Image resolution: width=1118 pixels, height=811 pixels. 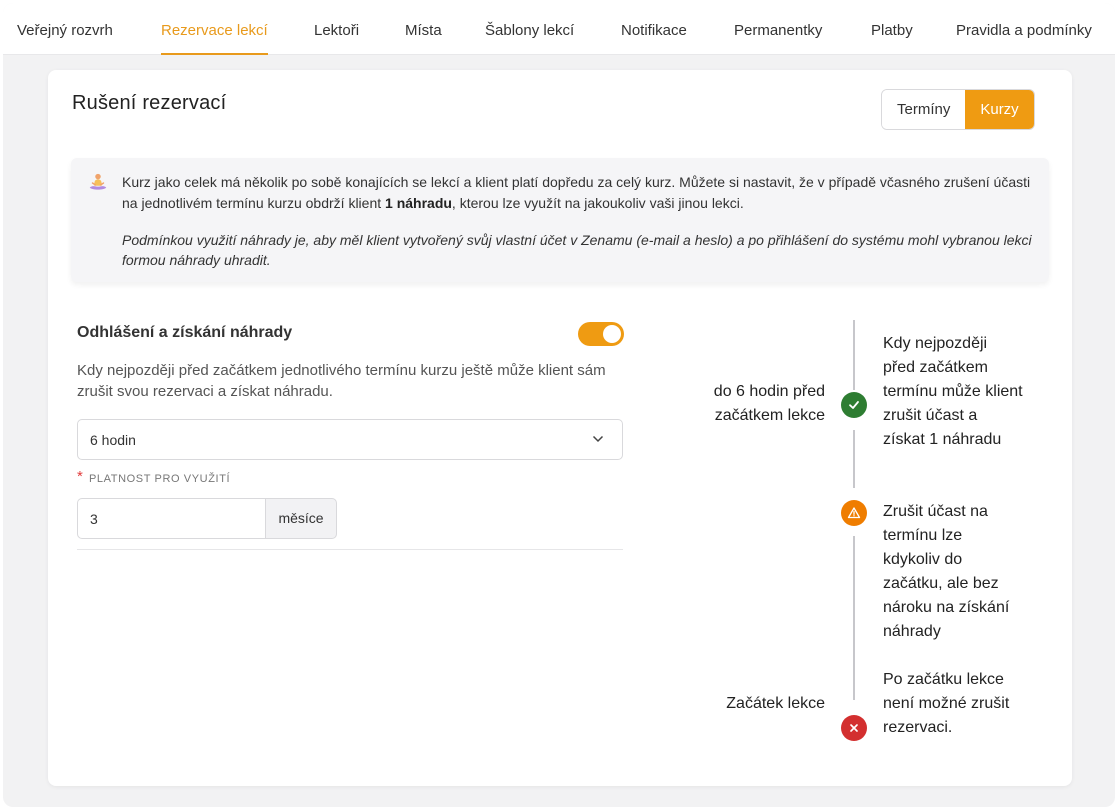 What do you see at coordinates (924, 109) in the screenshot?
I see `segment-terminy: Termíny` at bounding box center [924, 109].